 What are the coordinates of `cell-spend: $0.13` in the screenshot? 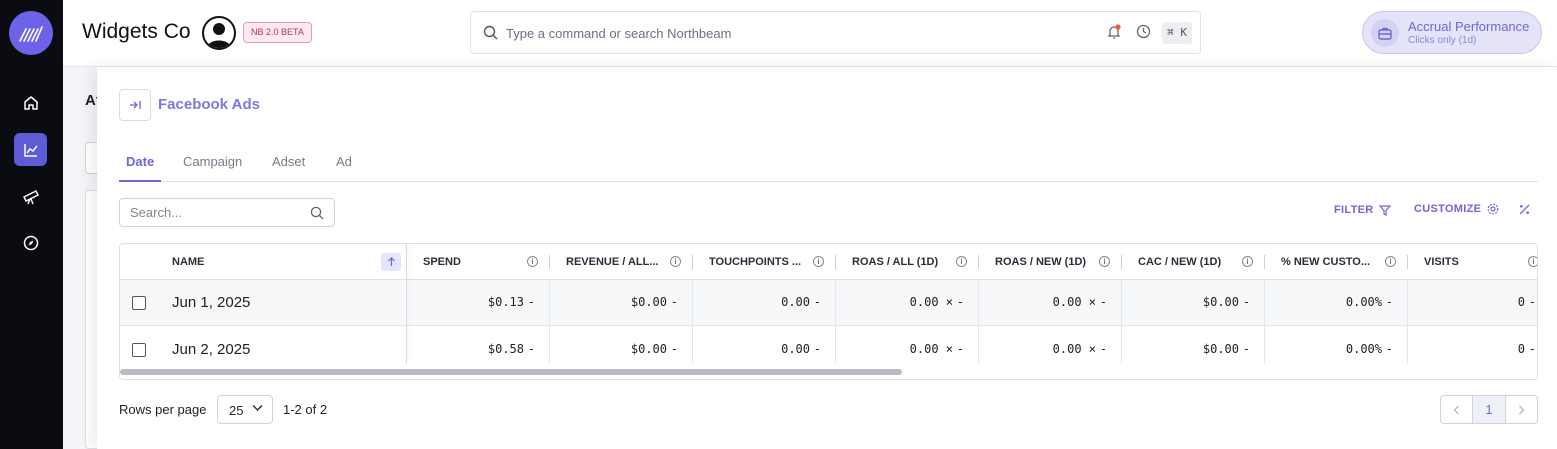 It's located at (505, 302).